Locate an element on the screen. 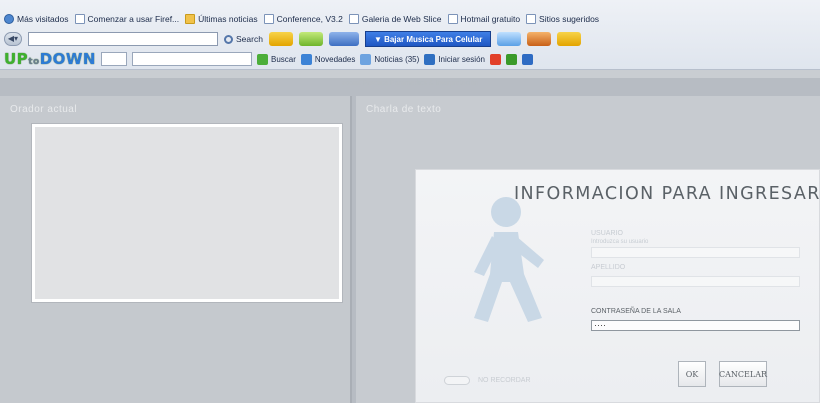 The image size is (820, 403). usuario-hint: Introduzca su usuario is located at coordinates (620, 242).